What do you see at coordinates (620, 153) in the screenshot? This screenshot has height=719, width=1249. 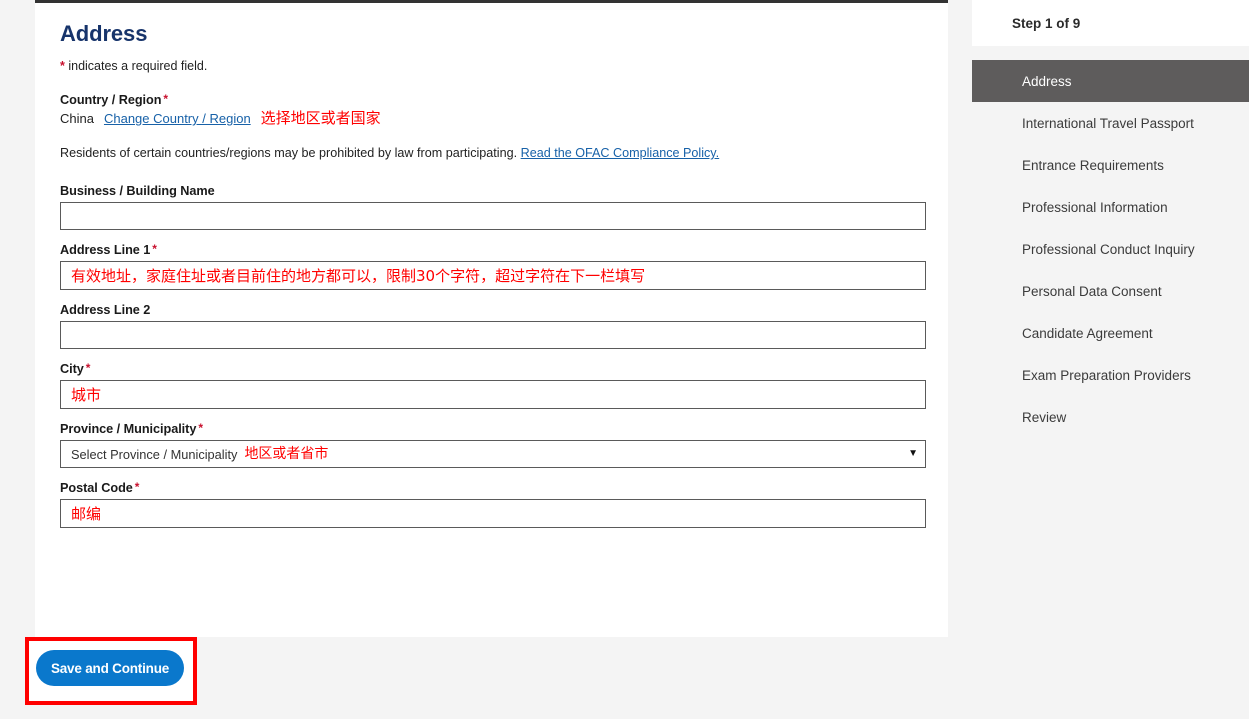 I see `ofac-compliance-policy-link: Read the OFAC Compliance Policy.` at bounding box center [620, 153].